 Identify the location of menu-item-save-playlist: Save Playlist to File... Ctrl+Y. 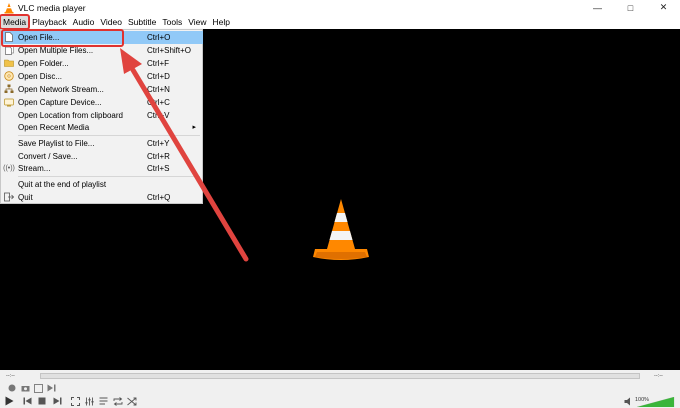
(102, 143).